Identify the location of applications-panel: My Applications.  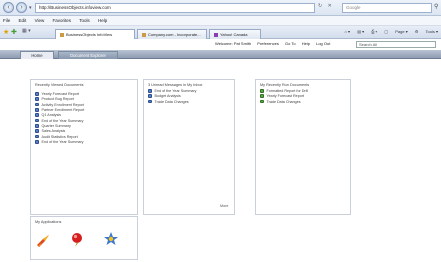
(84, 238).